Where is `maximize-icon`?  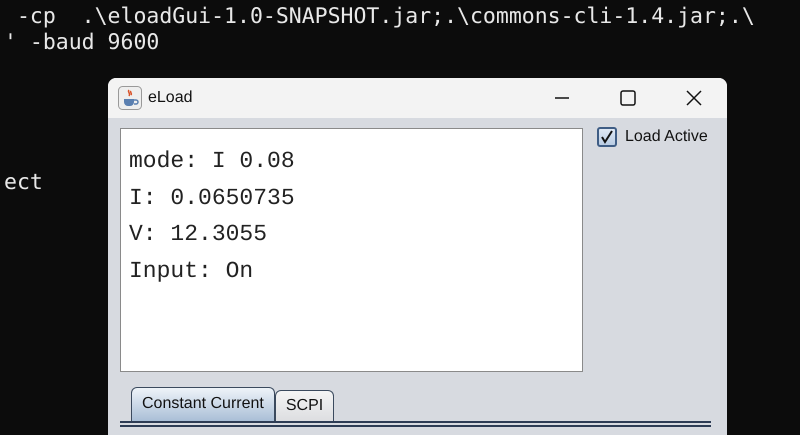 maximize-icon is located at coordinates (628, 98).